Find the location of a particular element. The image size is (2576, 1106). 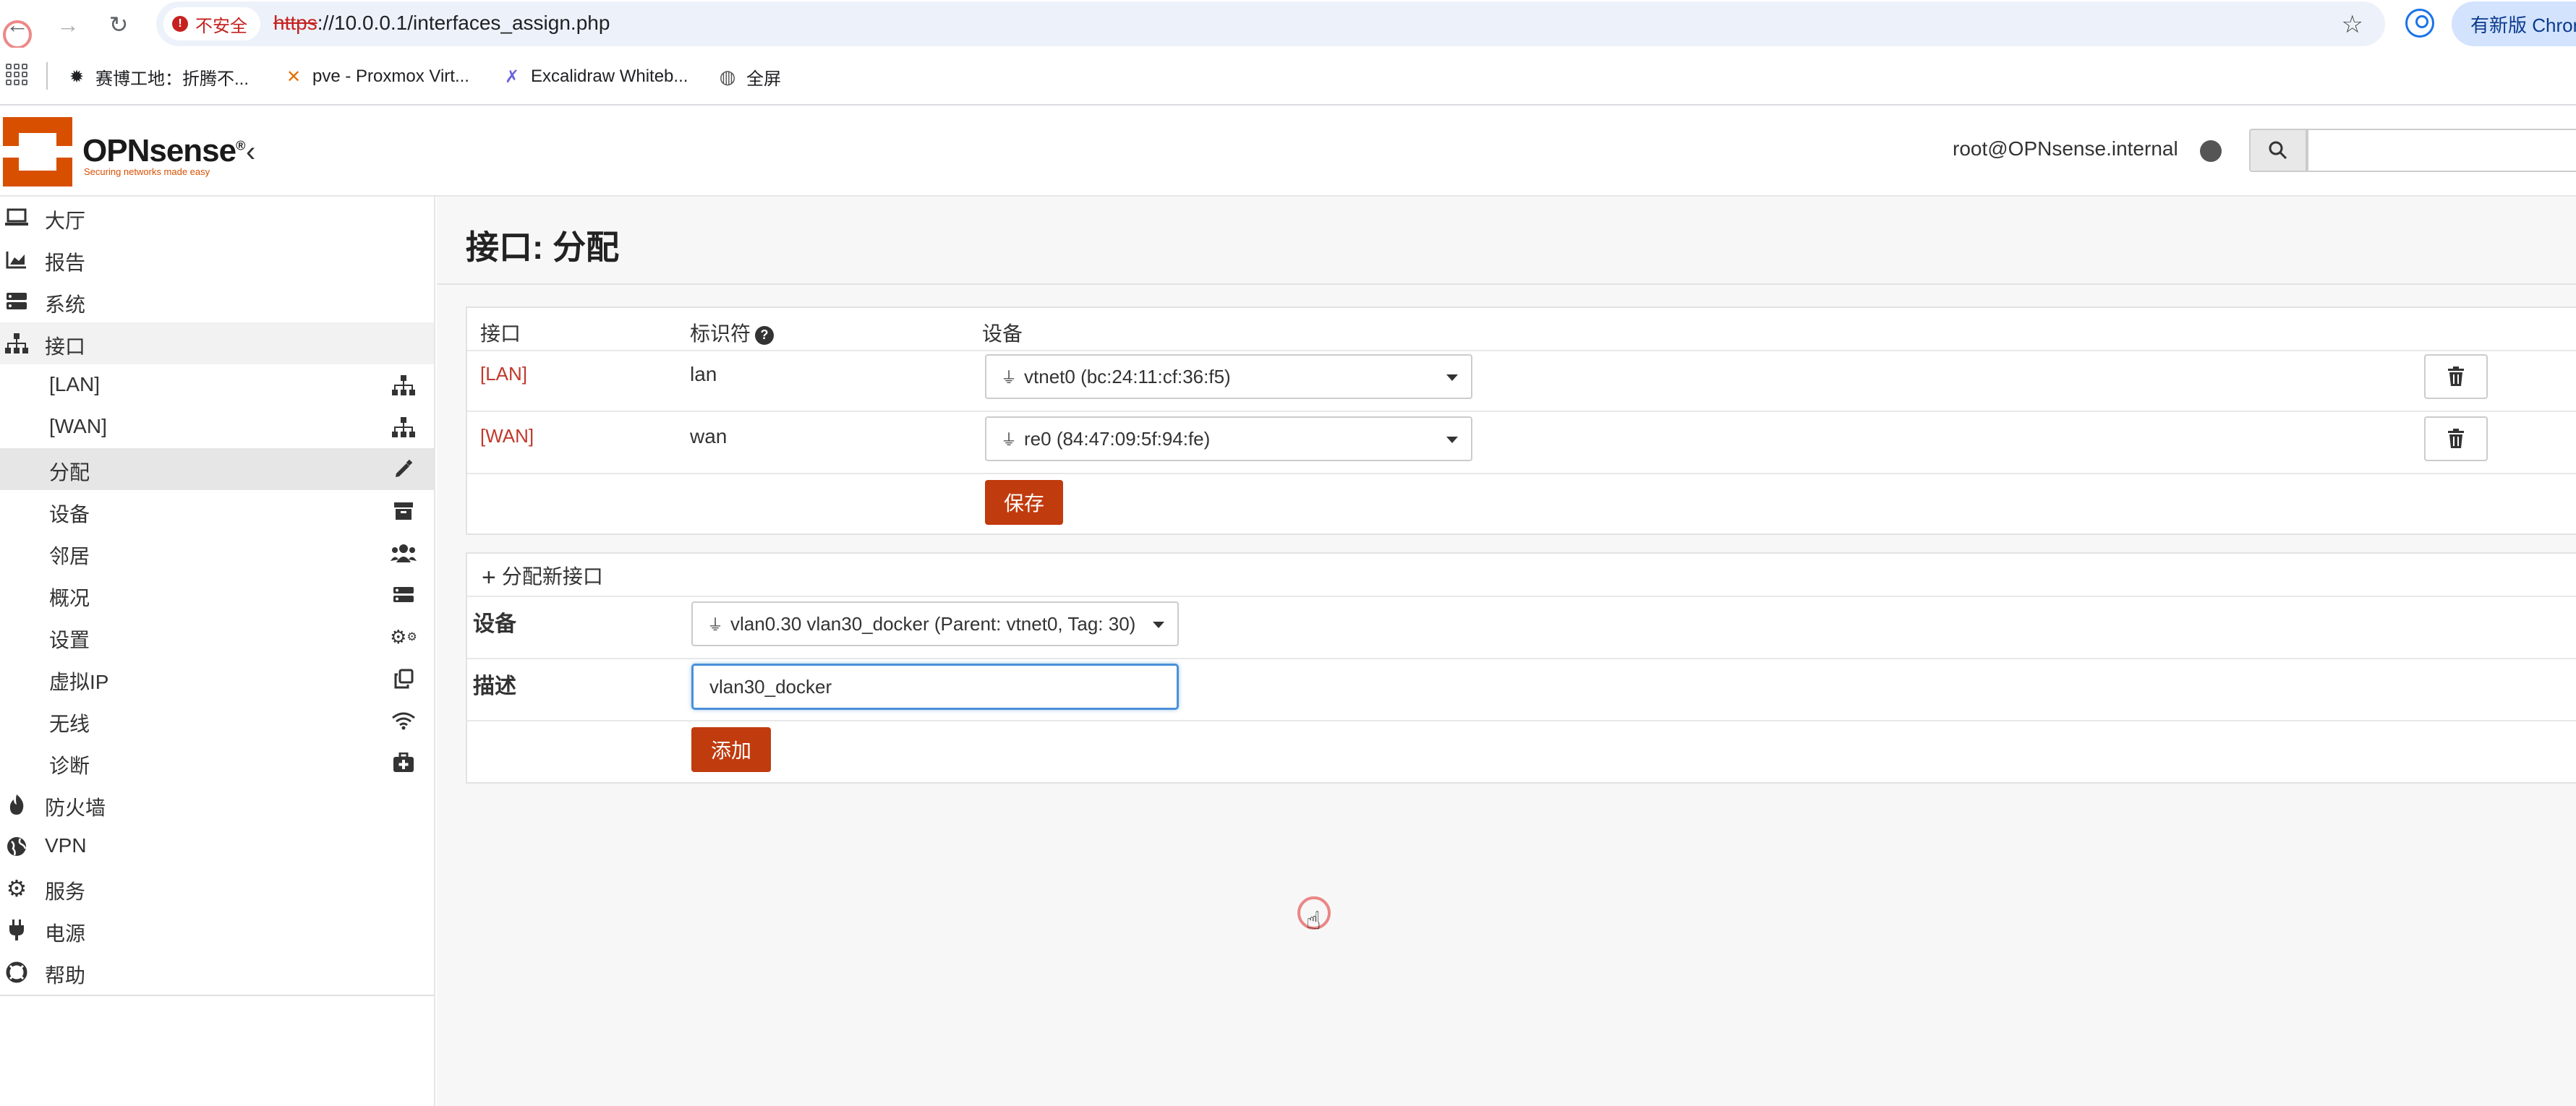

sidebar-item-label: 服务 is located at coordinates (65, 892).